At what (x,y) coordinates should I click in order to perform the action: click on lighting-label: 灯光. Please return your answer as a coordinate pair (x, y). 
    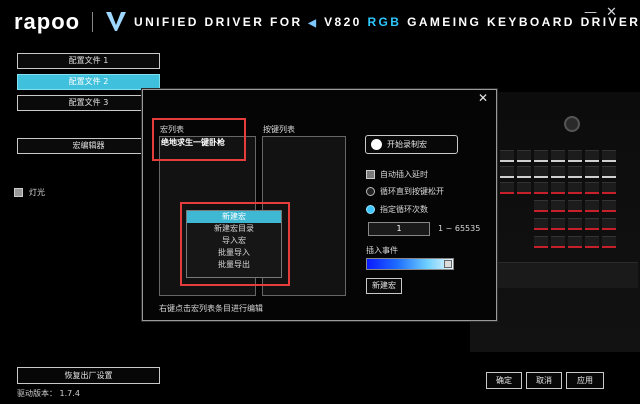
    Looking at the image, I should click on (37, 192).